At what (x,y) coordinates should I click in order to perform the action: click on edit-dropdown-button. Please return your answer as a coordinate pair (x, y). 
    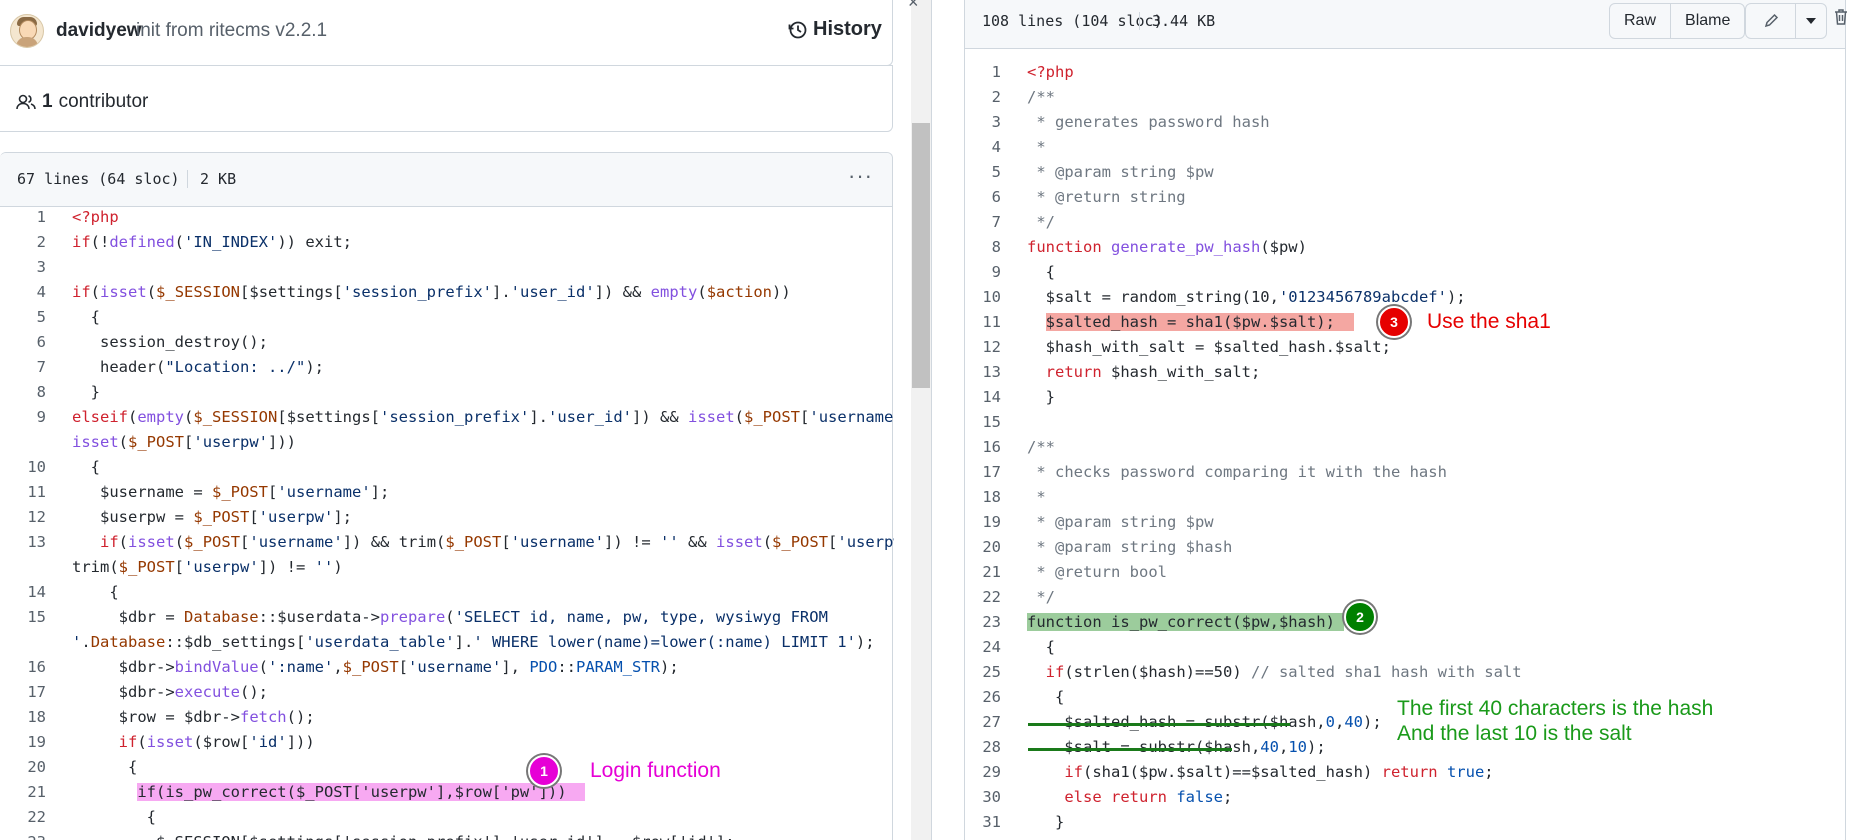
    Looking at the image, I should click on (1810, 21).